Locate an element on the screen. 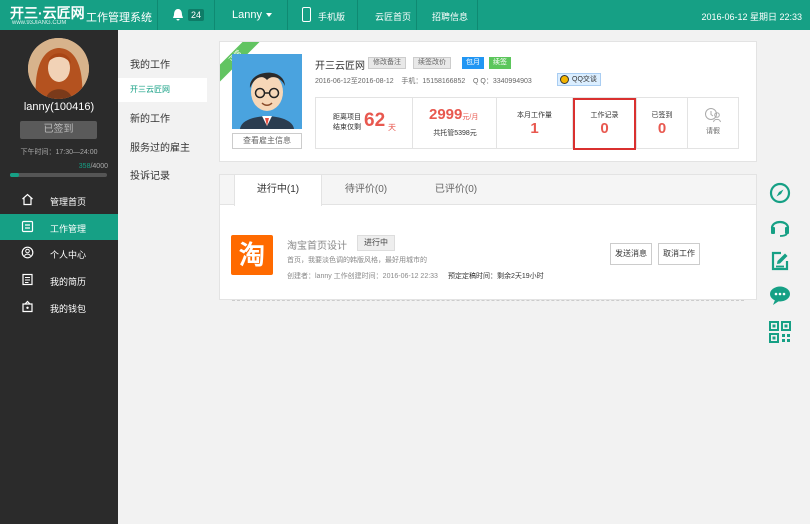 The image size is (810, 524). qrcode-icon is located at coordinates (781, 332).